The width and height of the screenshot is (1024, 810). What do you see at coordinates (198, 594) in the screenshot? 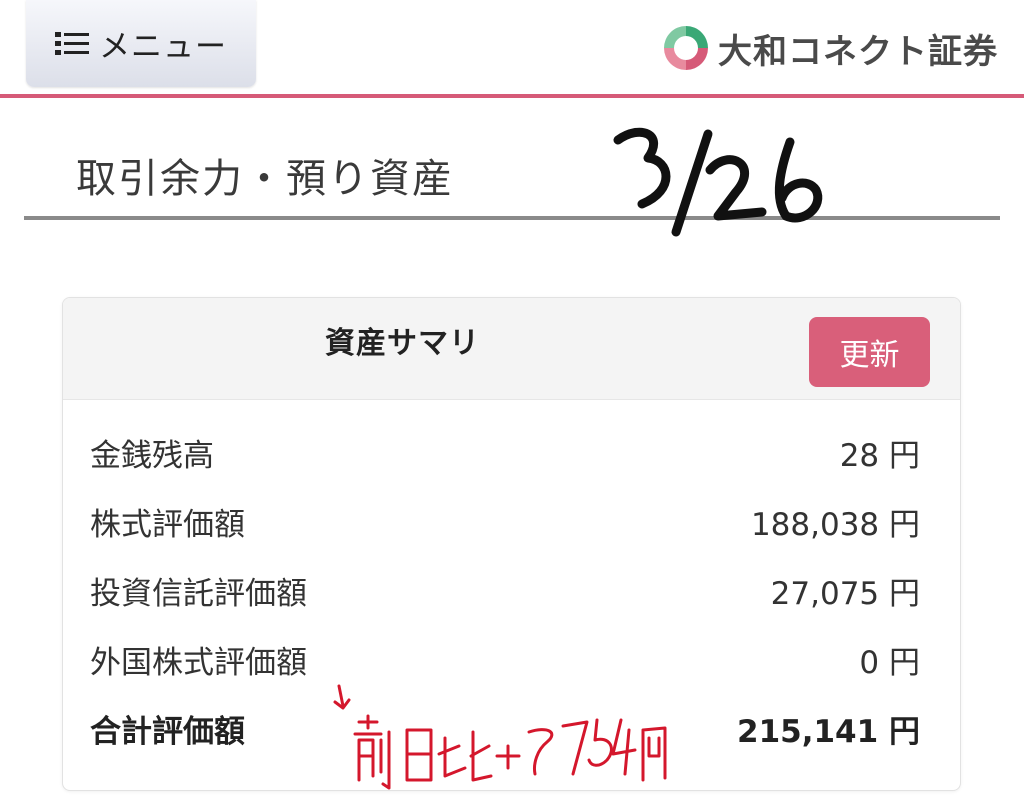
I see `row-label: 投資信託評価額` at bounding box center [198, 594].